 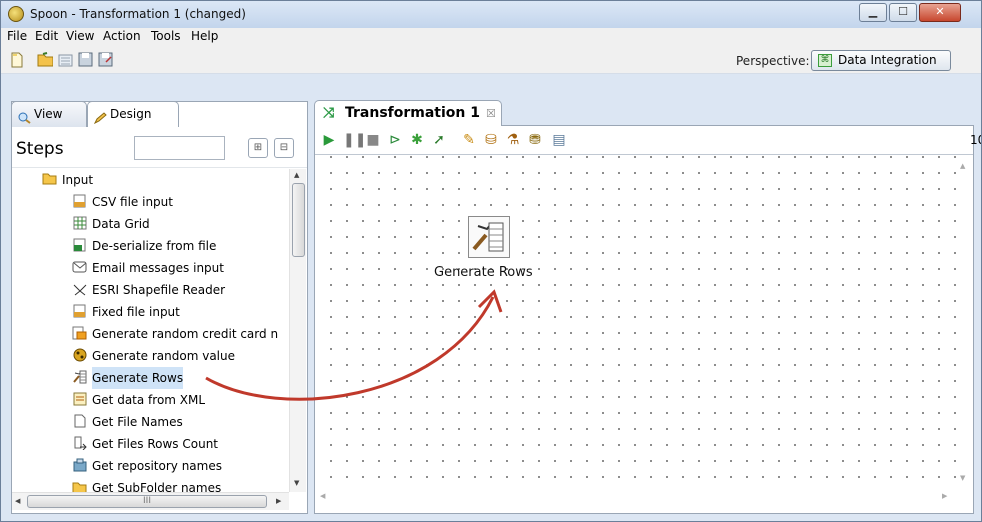 What do you see at coordinates (354, 345) in the screenshot?
I see `drag-arrow-annotation` at bounding box center [354, 345].